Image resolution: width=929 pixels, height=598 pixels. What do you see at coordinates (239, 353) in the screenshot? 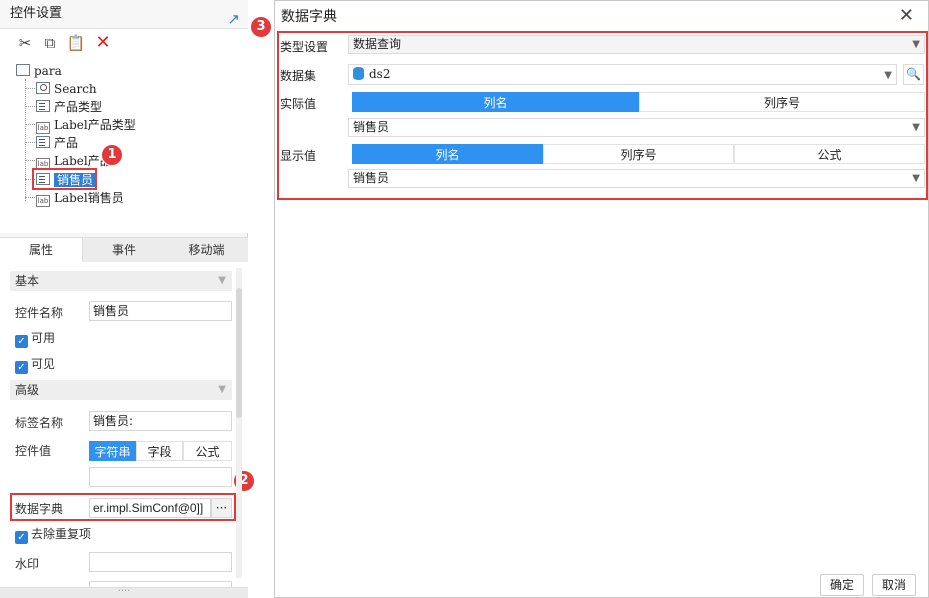
I see `scrollbar-thumb` at bounding box center [239, 353].